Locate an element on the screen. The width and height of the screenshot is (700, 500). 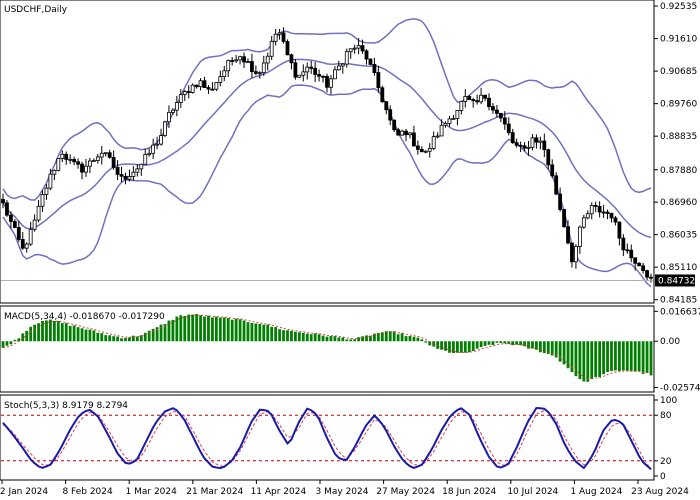
date-tick-label: 18 Jun 2024 is located at coordinates (469, 492).